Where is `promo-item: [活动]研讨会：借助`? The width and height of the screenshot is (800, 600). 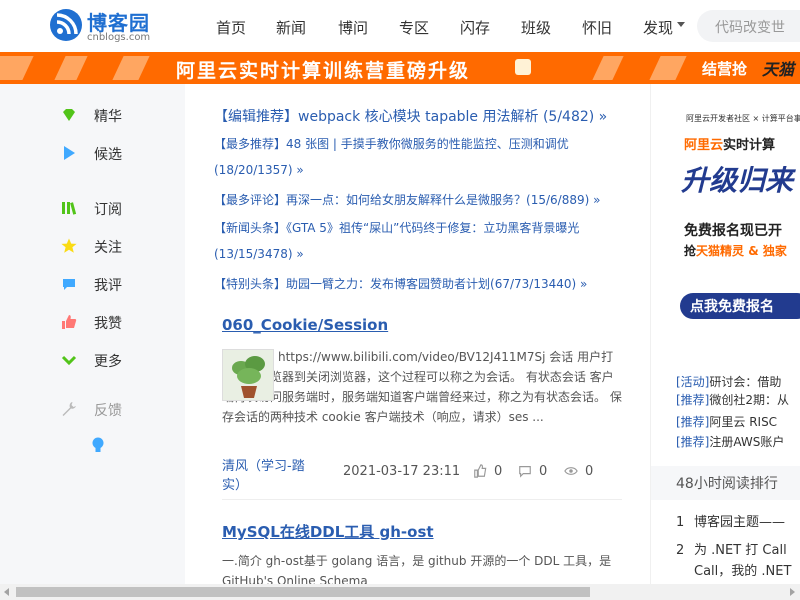 promo-item: [活动]研讨会：借助 is located at coordinates (728, 381).